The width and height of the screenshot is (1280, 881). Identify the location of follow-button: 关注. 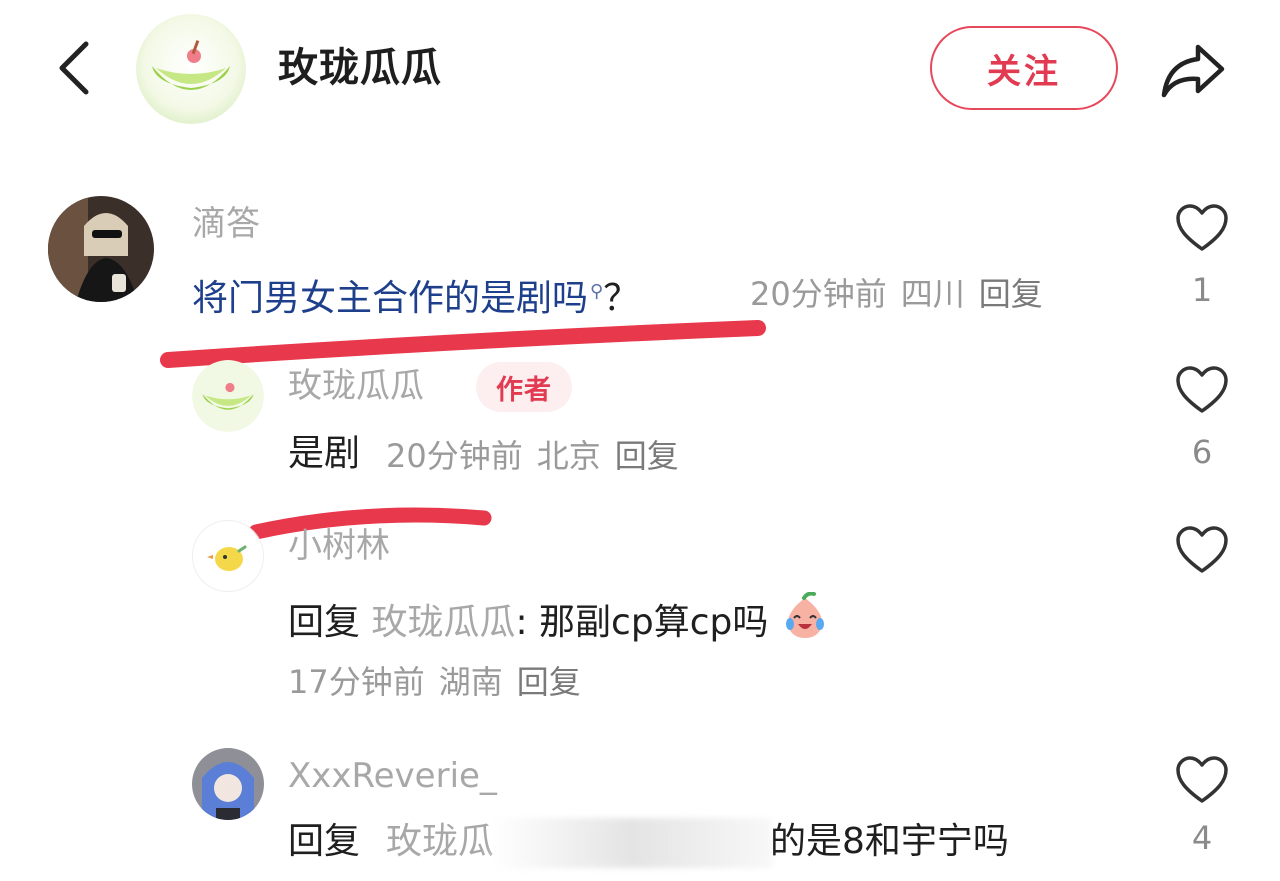
(1024, 68).